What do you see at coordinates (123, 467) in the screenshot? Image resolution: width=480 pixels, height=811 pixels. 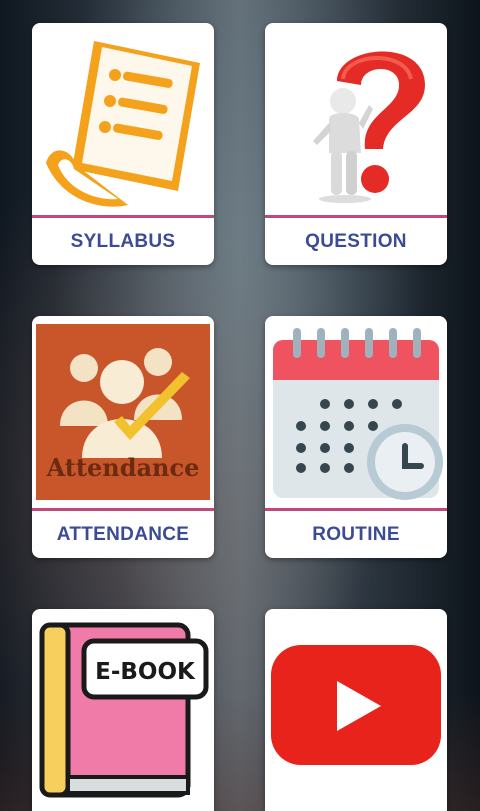 I see `attendance-image-text: Attendance` at bounding box center [123, 467].